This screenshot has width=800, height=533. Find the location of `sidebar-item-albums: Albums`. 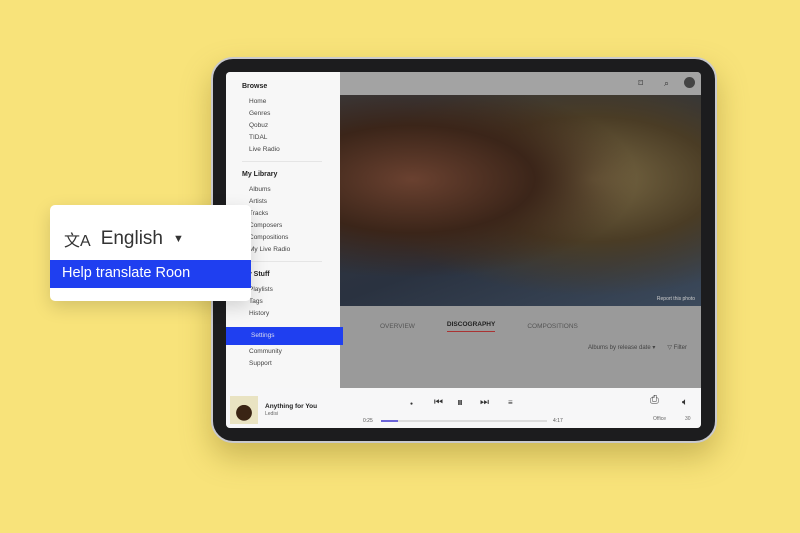

sidebar-item-albums: Albums is located at coordinates (260, 189).